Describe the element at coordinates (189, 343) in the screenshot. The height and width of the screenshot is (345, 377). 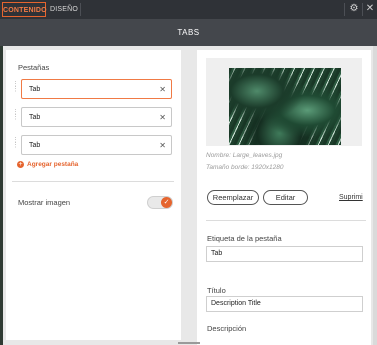
I see `resize-handle` at that location.